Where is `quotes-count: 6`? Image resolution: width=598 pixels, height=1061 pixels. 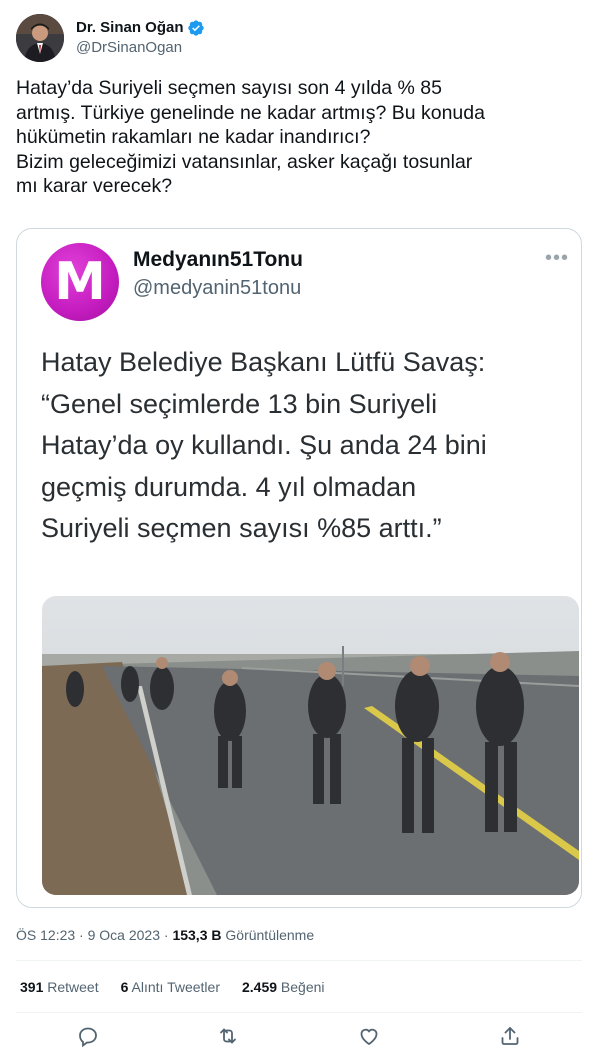
quotes-count: 6 is located at coordinates (124, 987).